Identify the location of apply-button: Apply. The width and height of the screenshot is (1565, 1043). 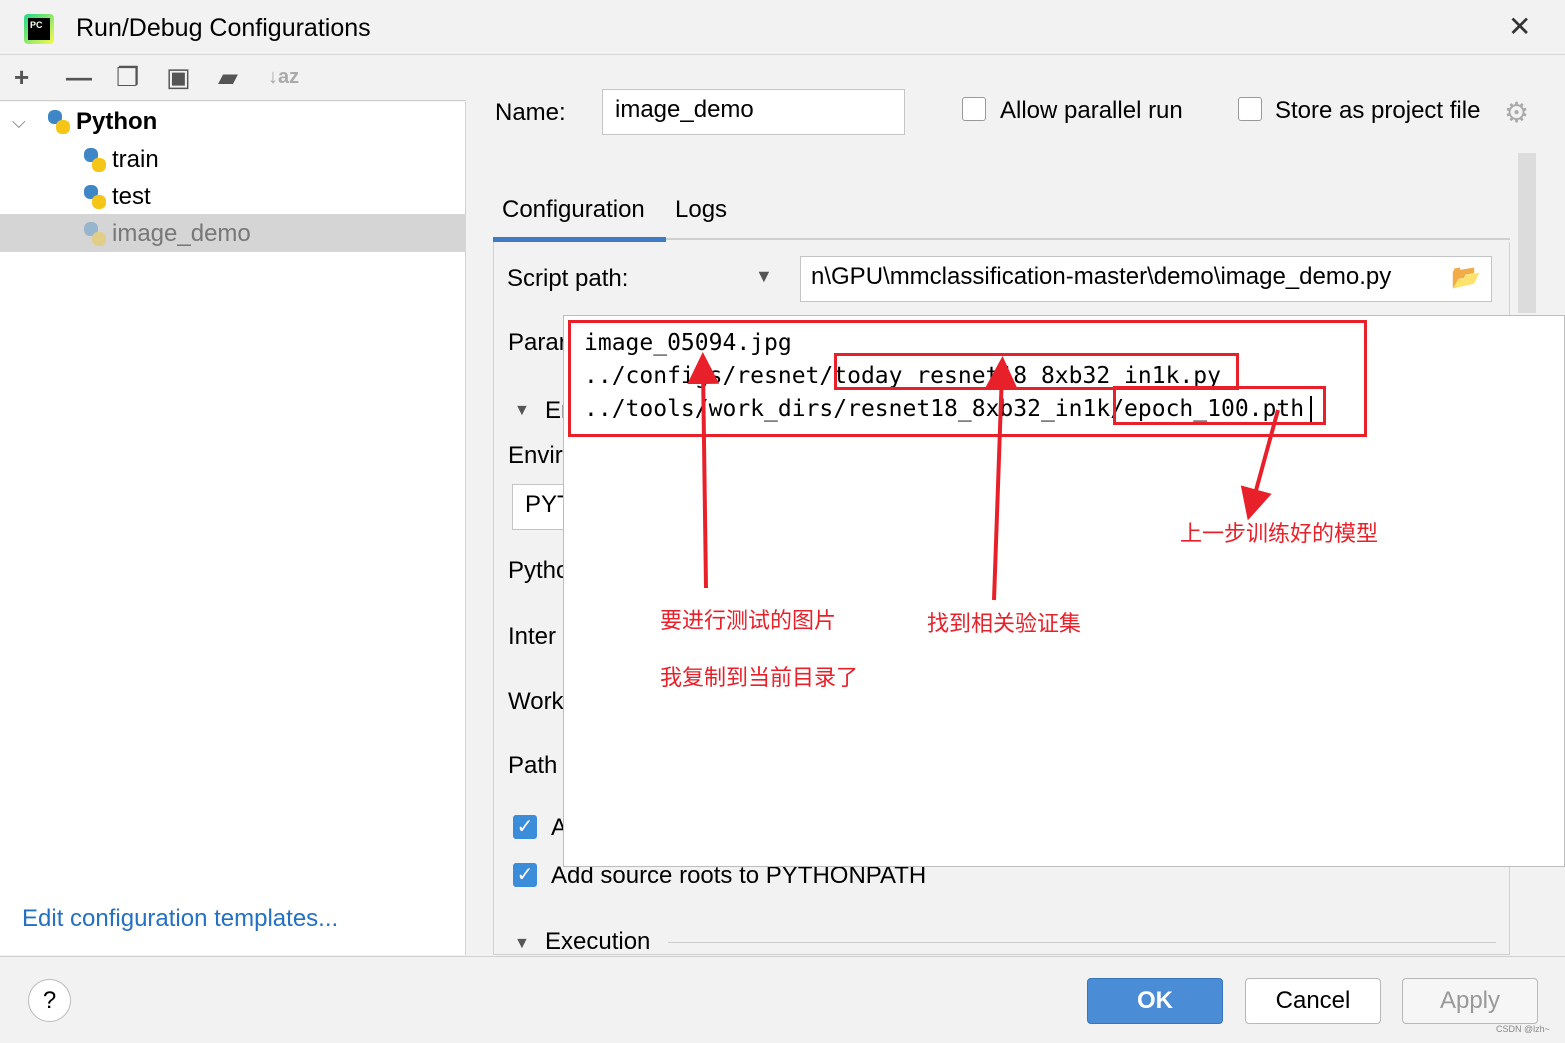
(1470, 1001).